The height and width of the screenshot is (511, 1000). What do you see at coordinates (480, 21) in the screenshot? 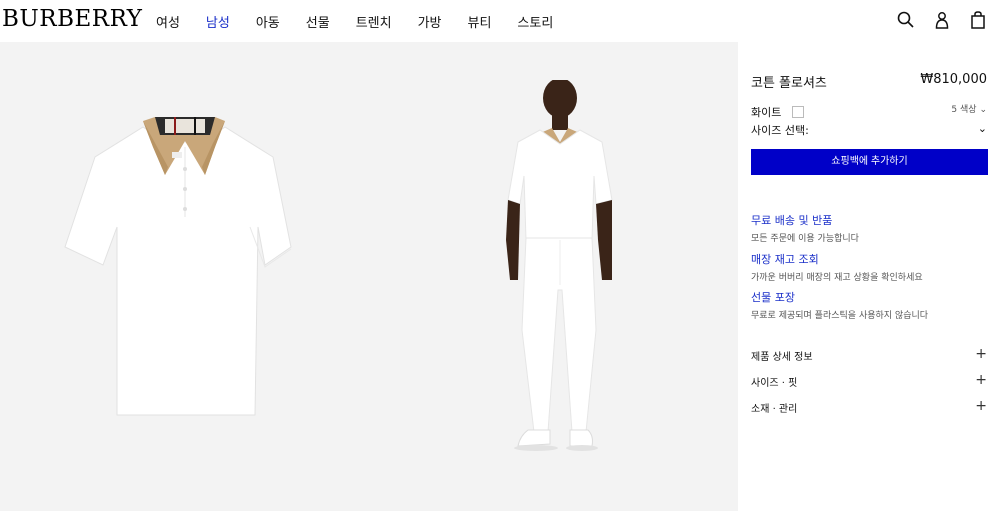
I see `nav-item-beauty: 뷰티` at bounding box center [480, 21].